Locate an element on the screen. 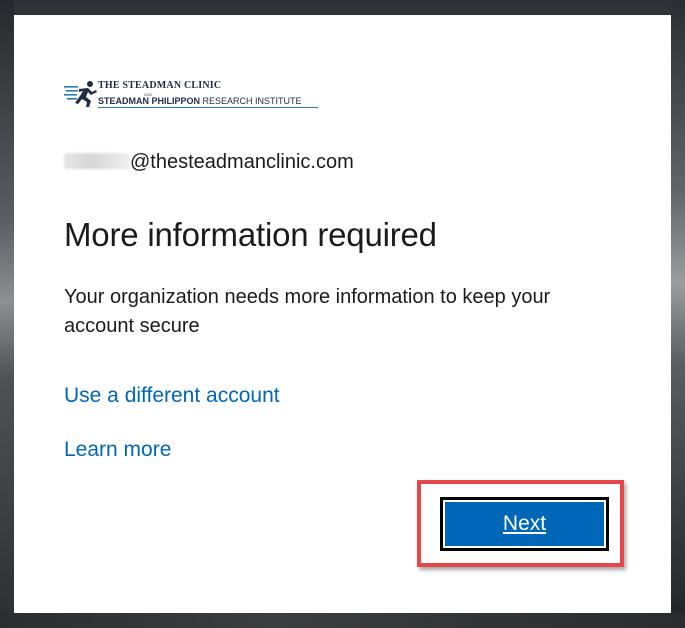 This screenshot has height=628, width=685. logo-line-2-rest: RESEARCH INSTITUTE is located at coordinates (251, 101).